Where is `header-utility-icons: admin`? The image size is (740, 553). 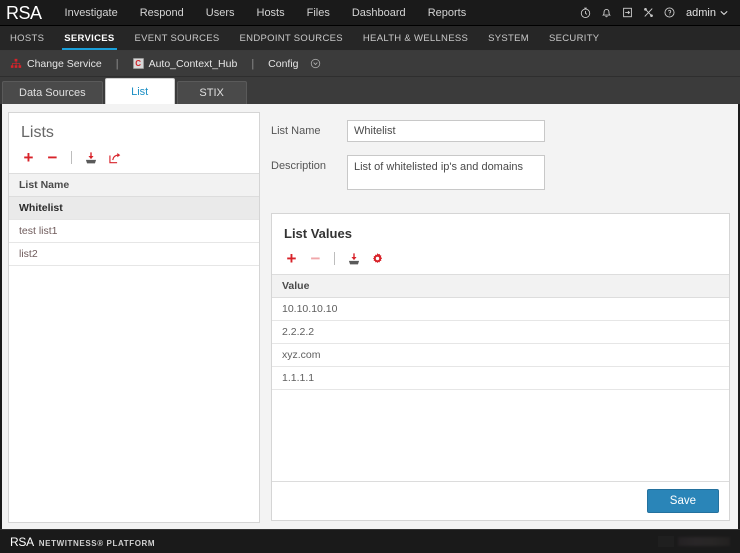
header-utility-icons: admin is located at coordinates (653, 13).